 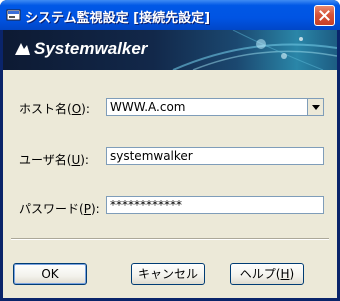 What do you see at coordinates (87, 209) in the screenshot?
I see `password-label-mnemonic: P` at bounding box center [87, 209].